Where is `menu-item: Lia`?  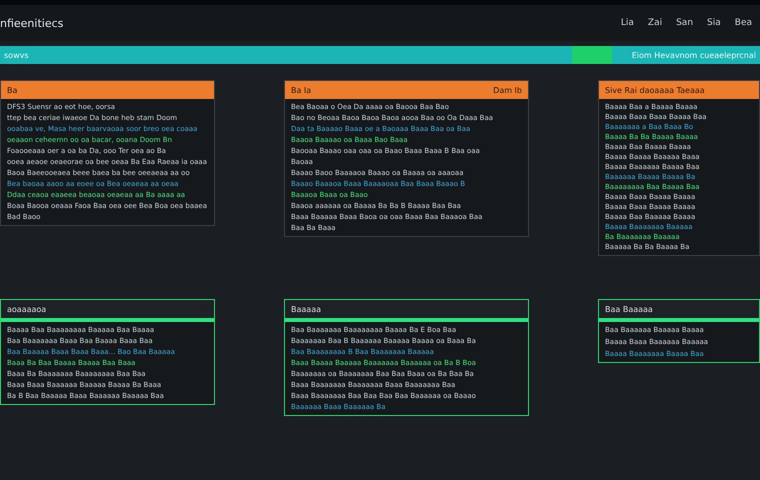 menu-item: Lia is located at coordinates (627, 23).